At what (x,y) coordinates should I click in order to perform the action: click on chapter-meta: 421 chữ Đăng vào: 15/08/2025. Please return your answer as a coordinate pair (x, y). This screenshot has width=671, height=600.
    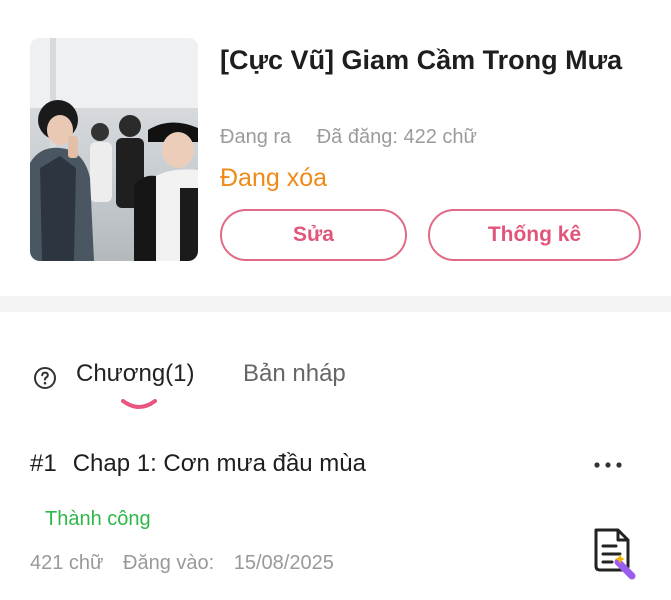
    Looking at the image, I should click on (189, 563).